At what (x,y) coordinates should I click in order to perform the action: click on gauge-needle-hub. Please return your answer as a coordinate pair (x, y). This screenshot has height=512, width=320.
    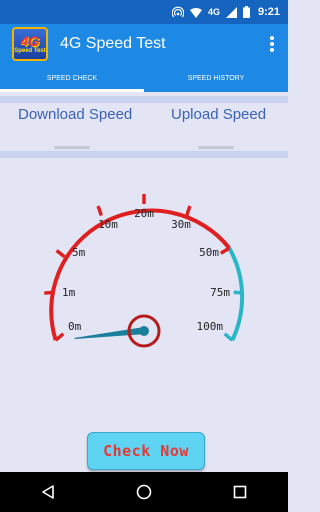
    Looking at the image, I should click on (144, 331).